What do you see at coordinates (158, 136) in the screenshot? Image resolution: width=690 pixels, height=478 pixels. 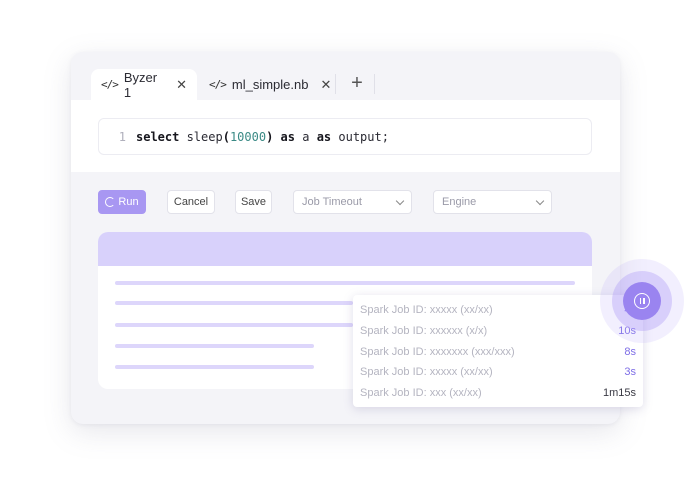 I see `code-keyword: select` at bounding box center [158, 136].